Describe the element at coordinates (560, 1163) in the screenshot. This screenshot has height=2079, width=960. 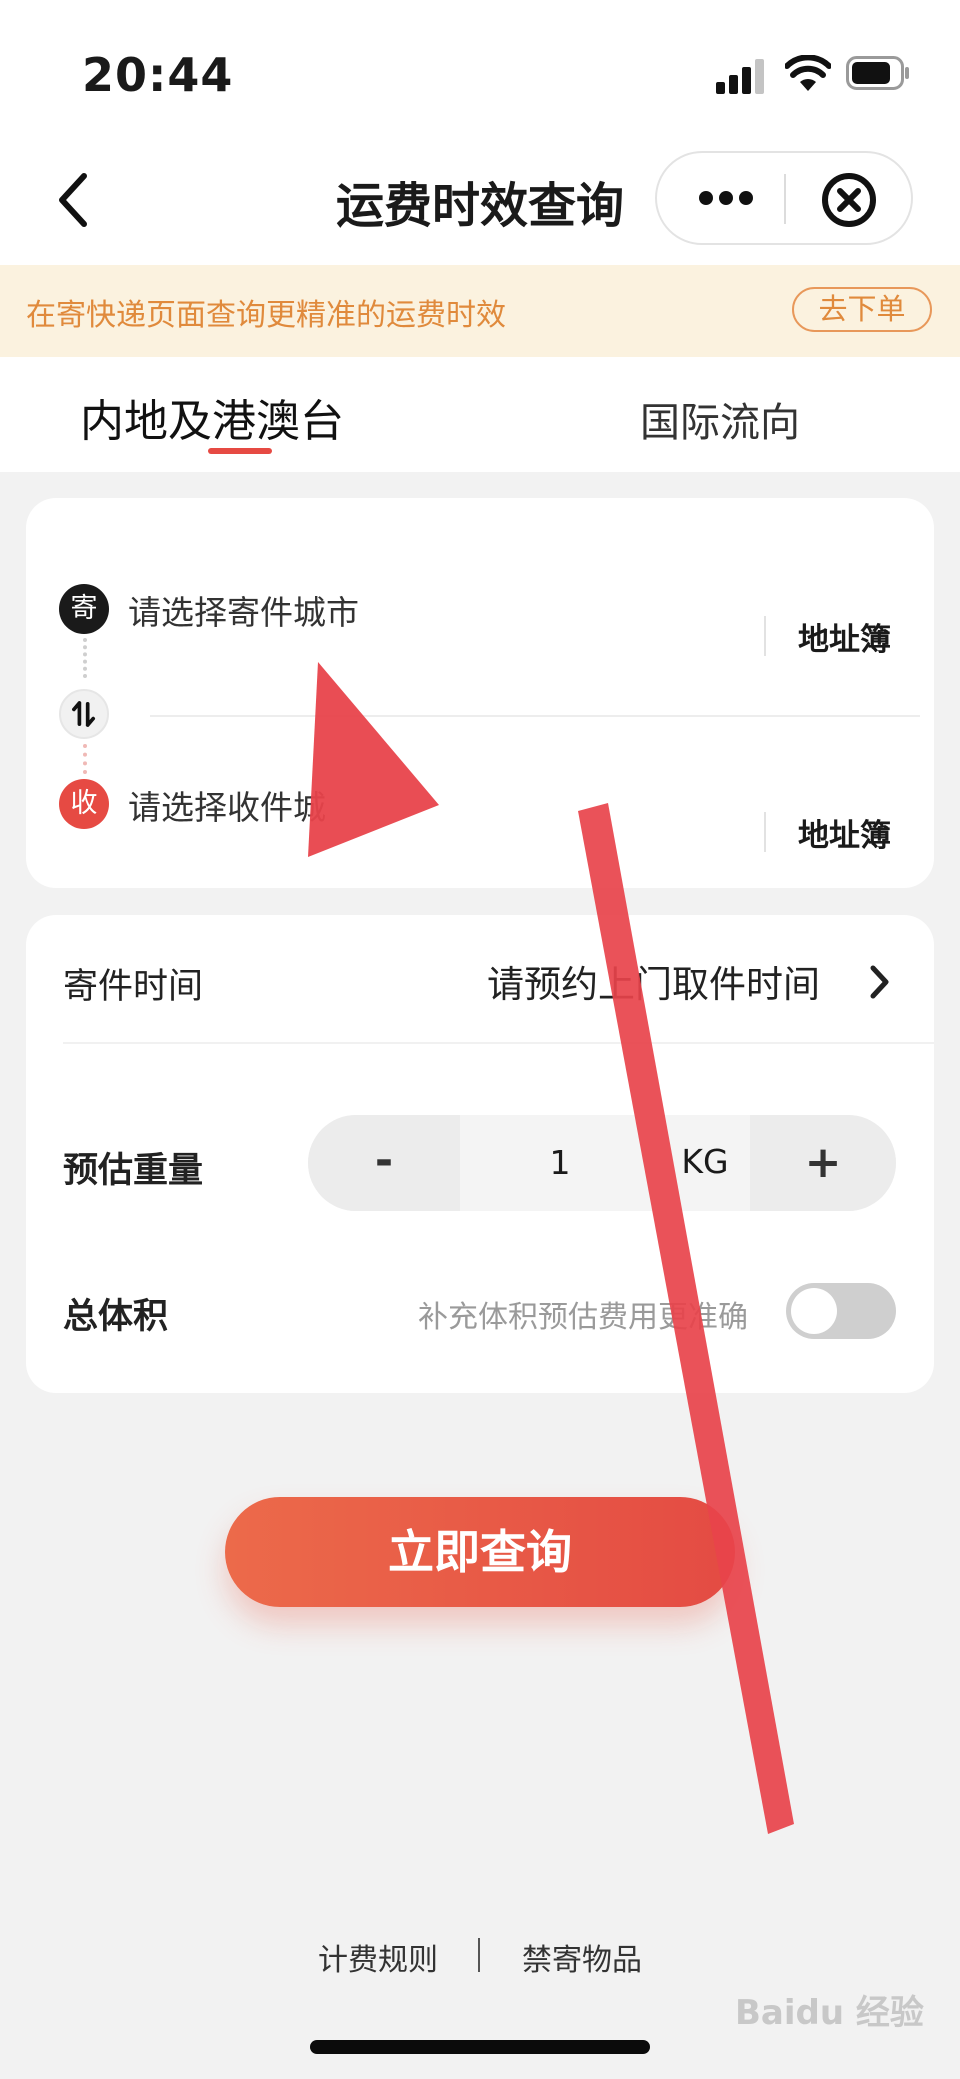
I see `weight-value: 1` at that location.